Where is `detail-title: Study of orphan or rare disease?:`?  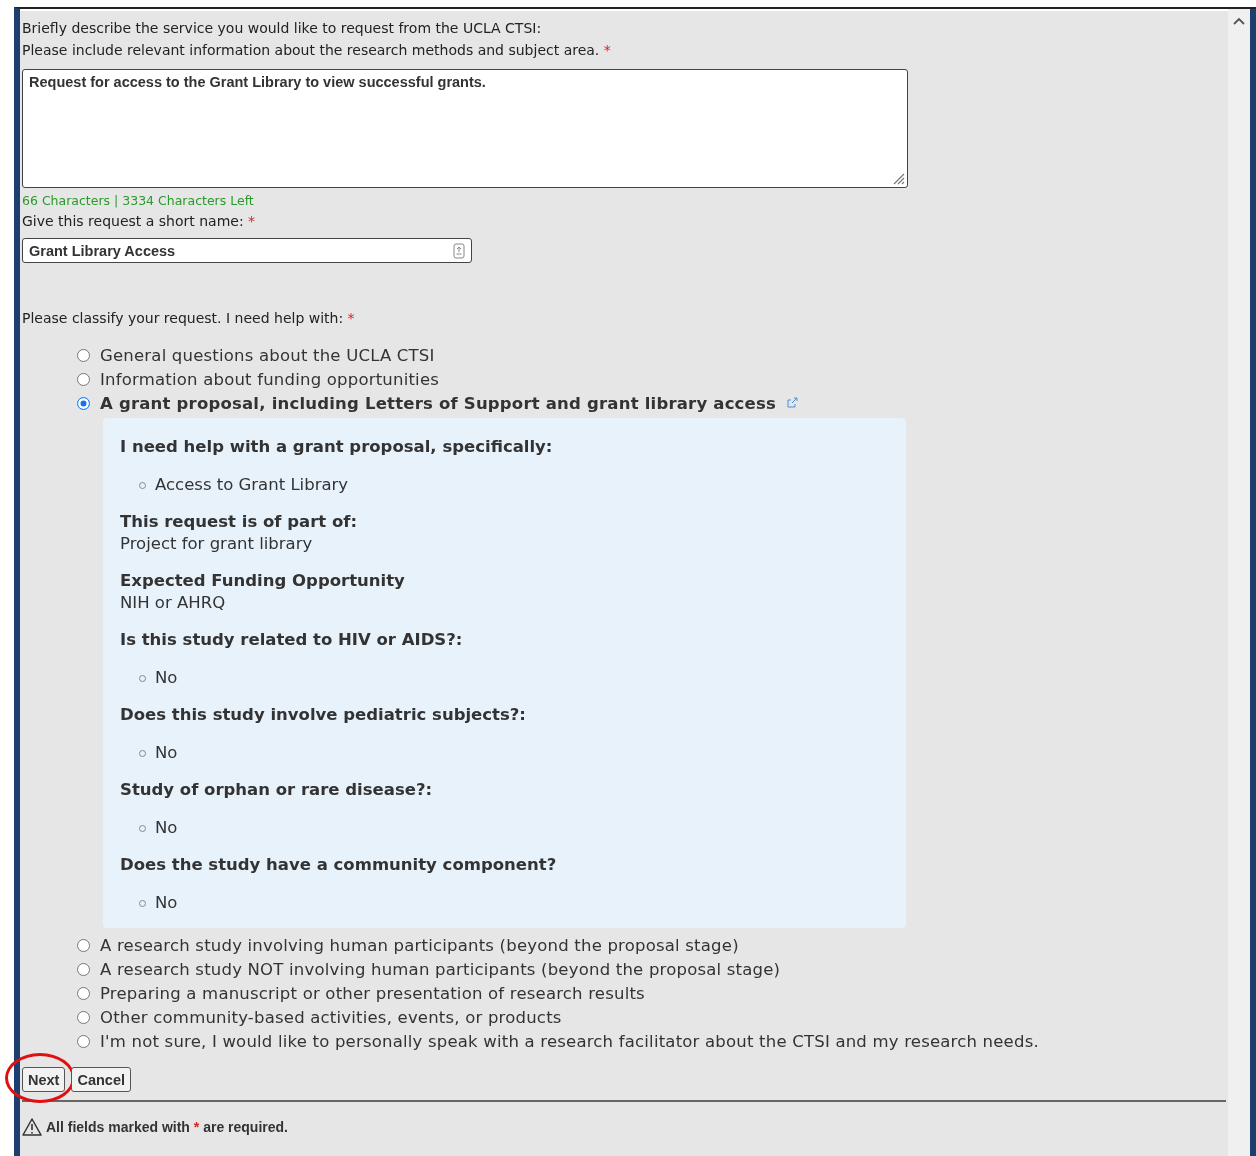 detail-title: Study of orphan or rare disease?: is located at coordinates (277, 790).